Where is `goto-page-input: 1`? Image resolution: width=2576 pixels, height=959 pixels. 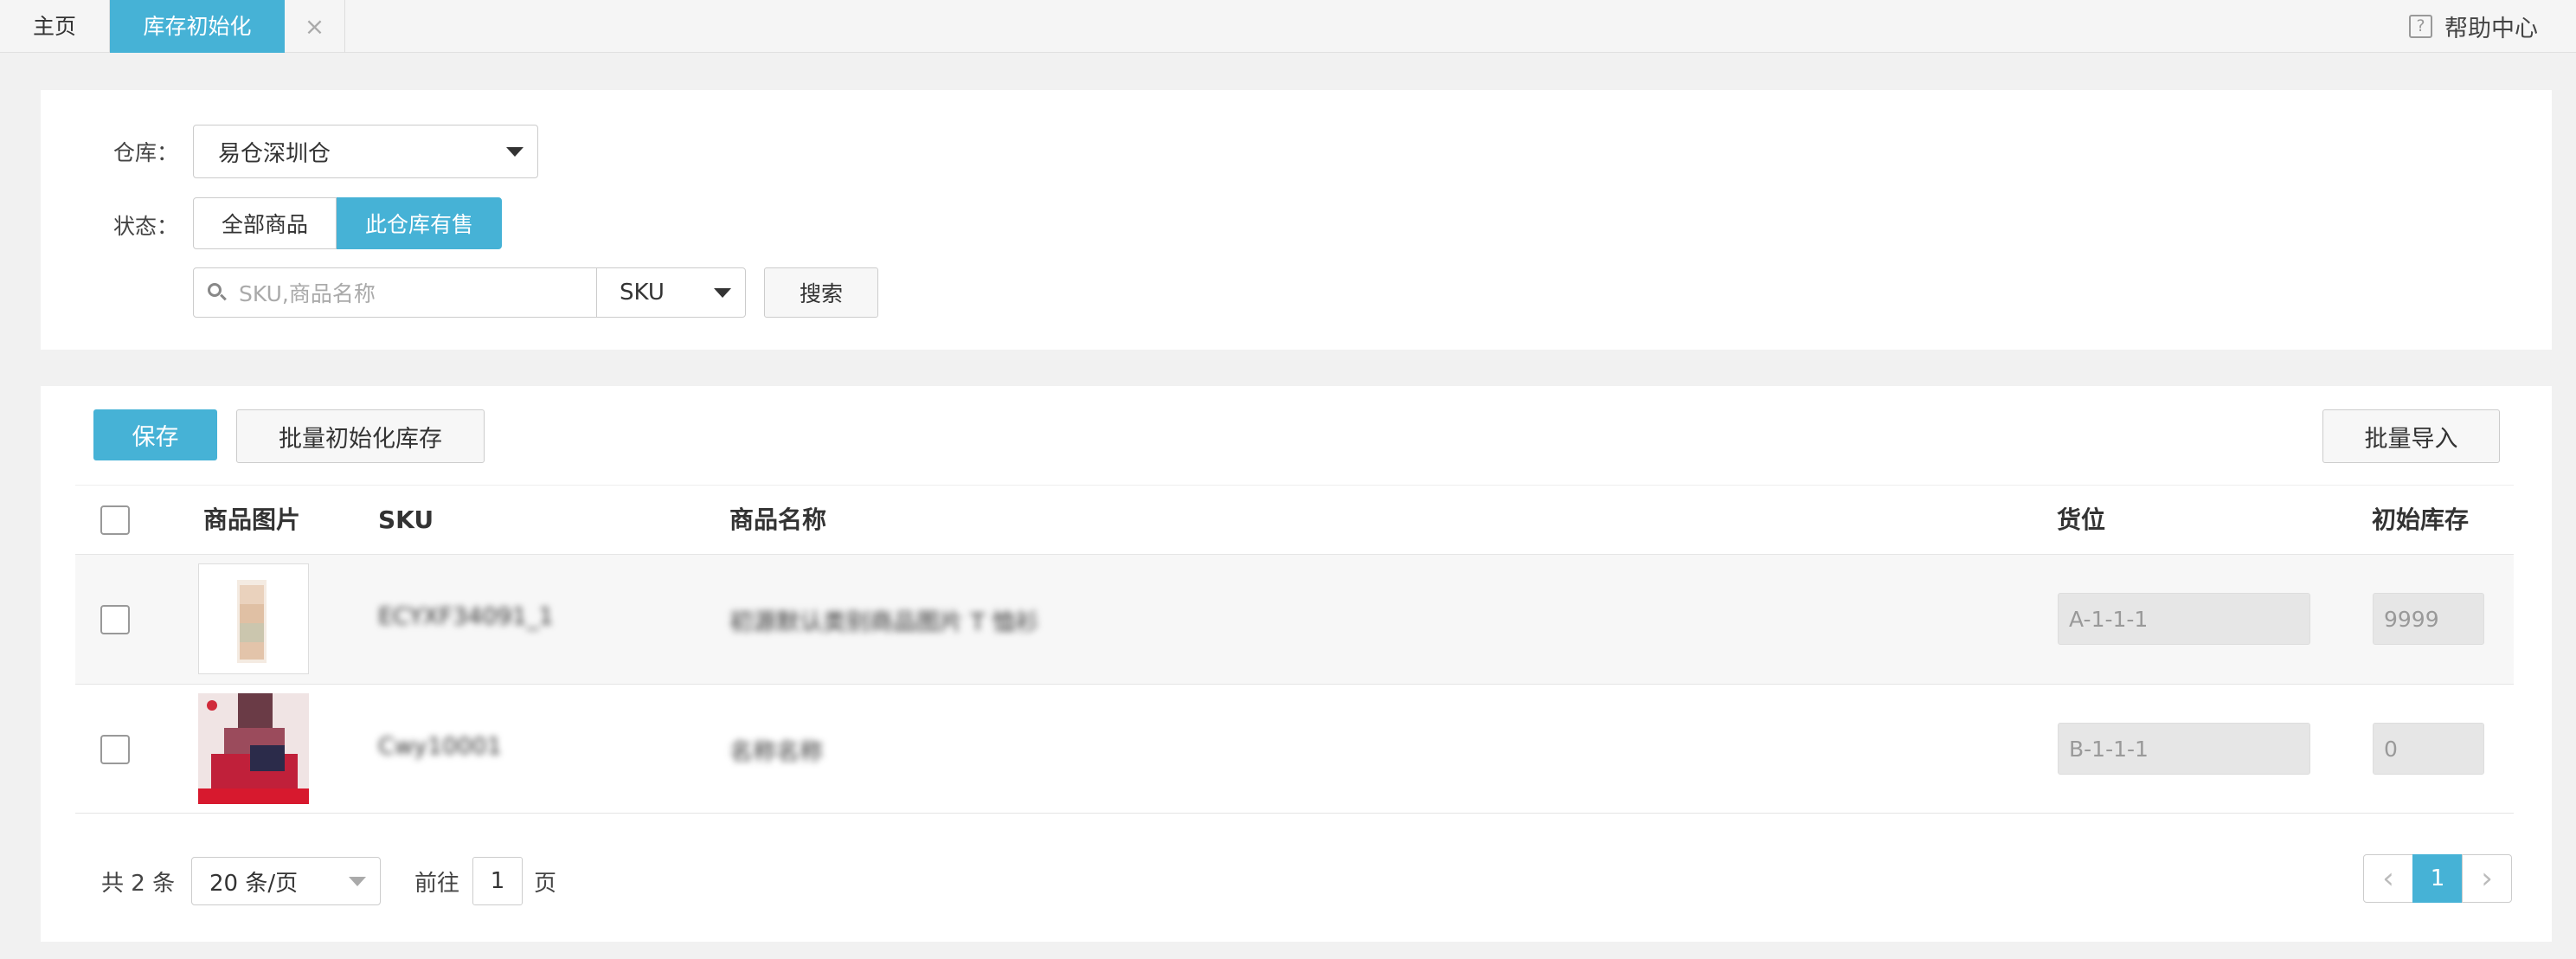 goto-page-input: 1 is located at coordinates (498, 881).